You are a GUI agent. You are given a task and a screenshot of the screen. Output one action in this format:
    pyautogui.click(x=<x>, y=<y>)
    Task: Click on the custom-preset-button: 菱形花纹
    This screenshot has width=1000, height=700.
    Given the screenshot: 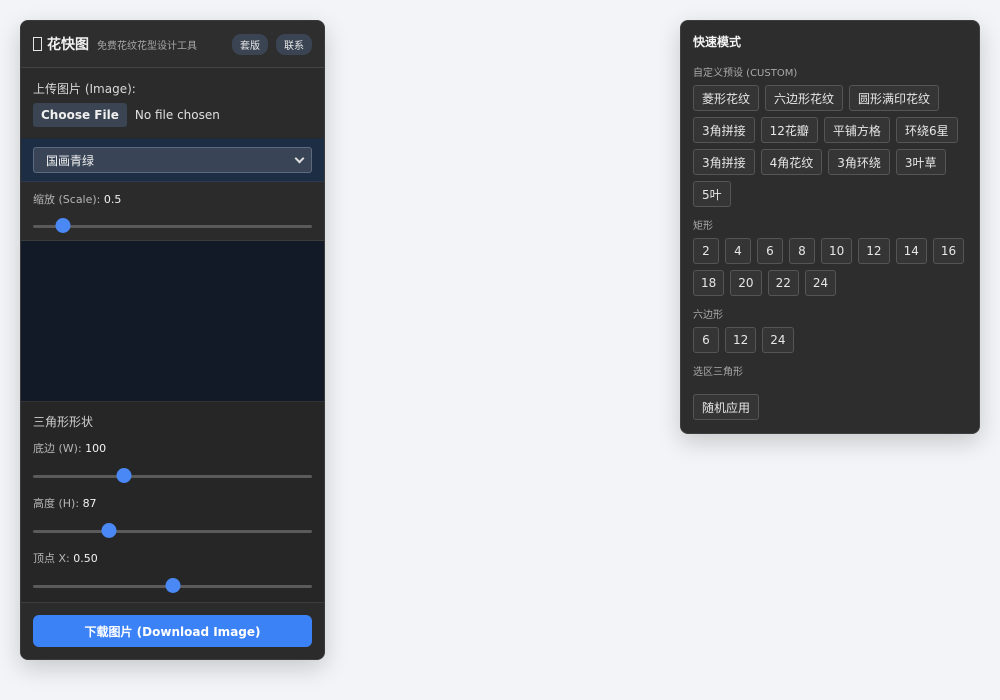 What is the action you would take?
    pyautogui.click(x=726, y=98)
    